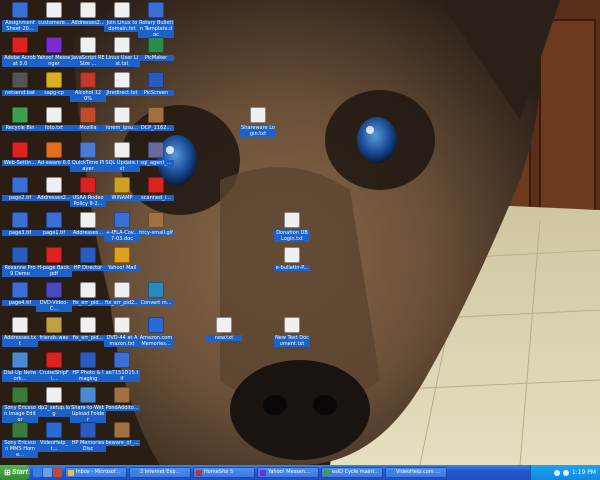 The width and height of the screenshot is (600, 480). Describe the element at coordinates (57, 472) in the screenshot. I see `mozilla-icon` at that location.